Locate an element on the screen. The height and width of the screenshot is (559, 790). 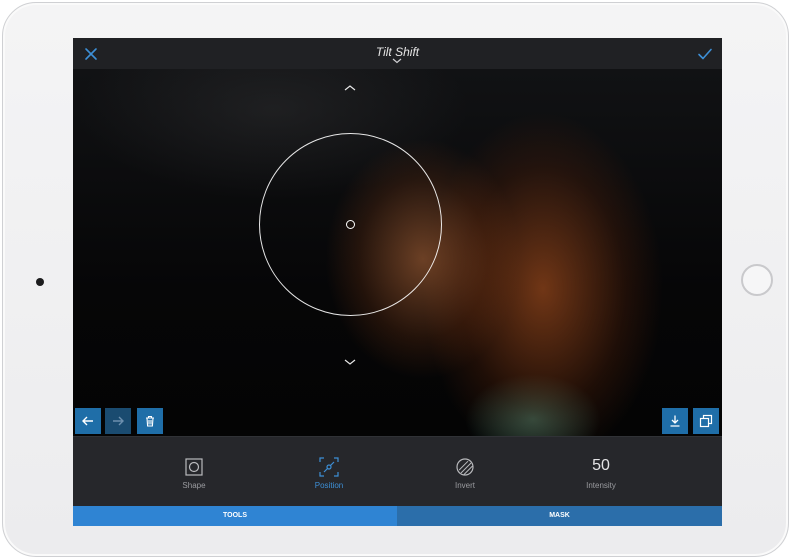
tab-mask: MASK is located at coordinates (559, 516).